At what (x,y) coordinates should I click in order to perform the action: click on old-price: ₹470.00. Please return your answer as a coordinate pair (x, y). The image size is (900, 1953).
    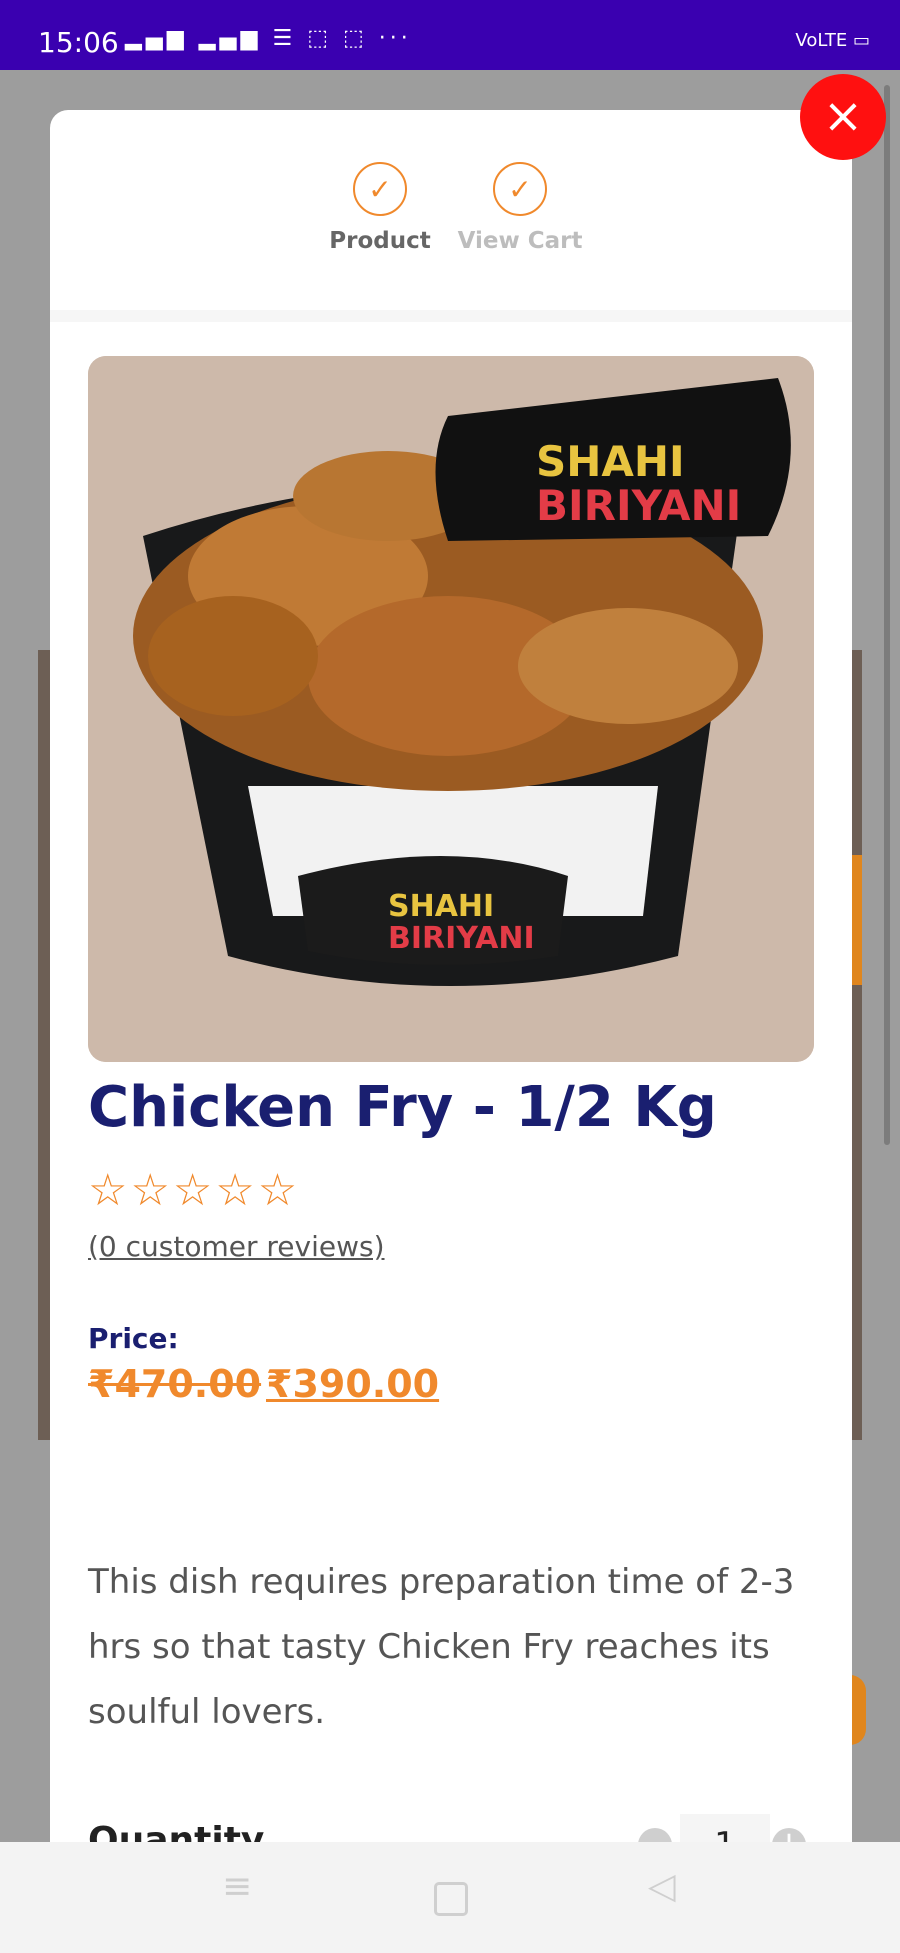
    Looking at the image, I should click on (175, 1384).